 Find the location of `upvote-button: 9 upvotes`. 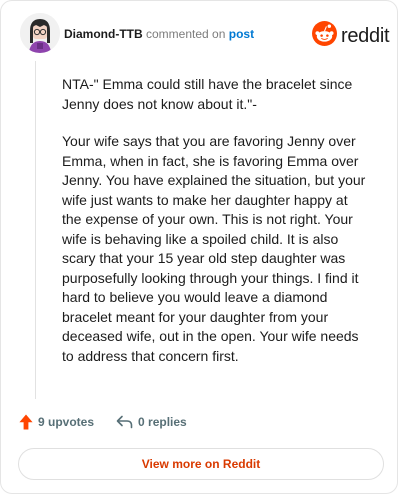

upvote-button: 9 upvotes is located at coordinates (56, 422).